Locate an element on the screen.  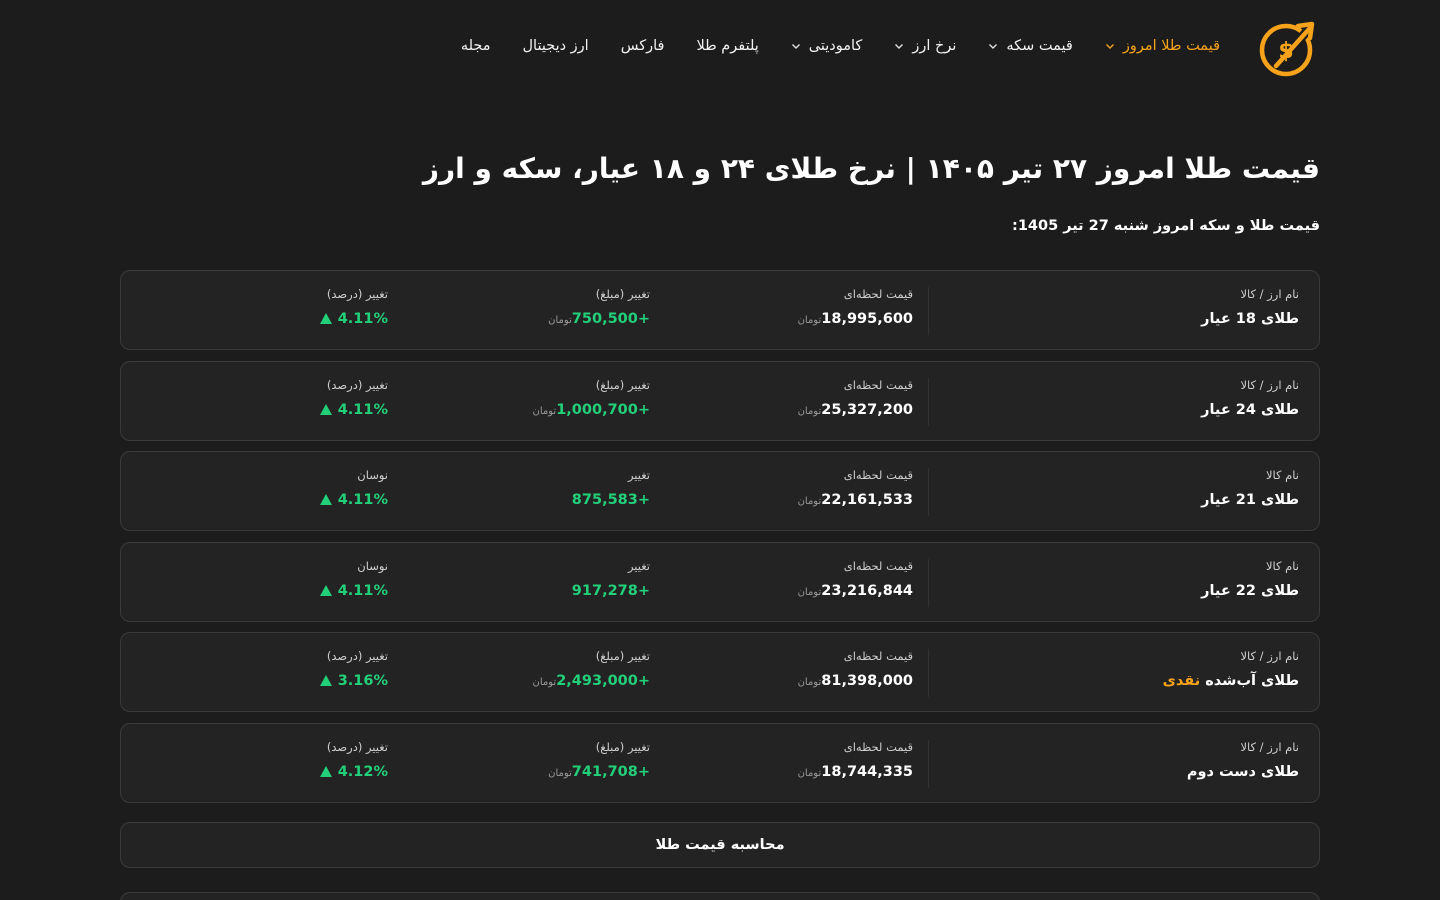
nav-item-gold-platform: پلتفرم طلا is located at coordinates (727, 46).